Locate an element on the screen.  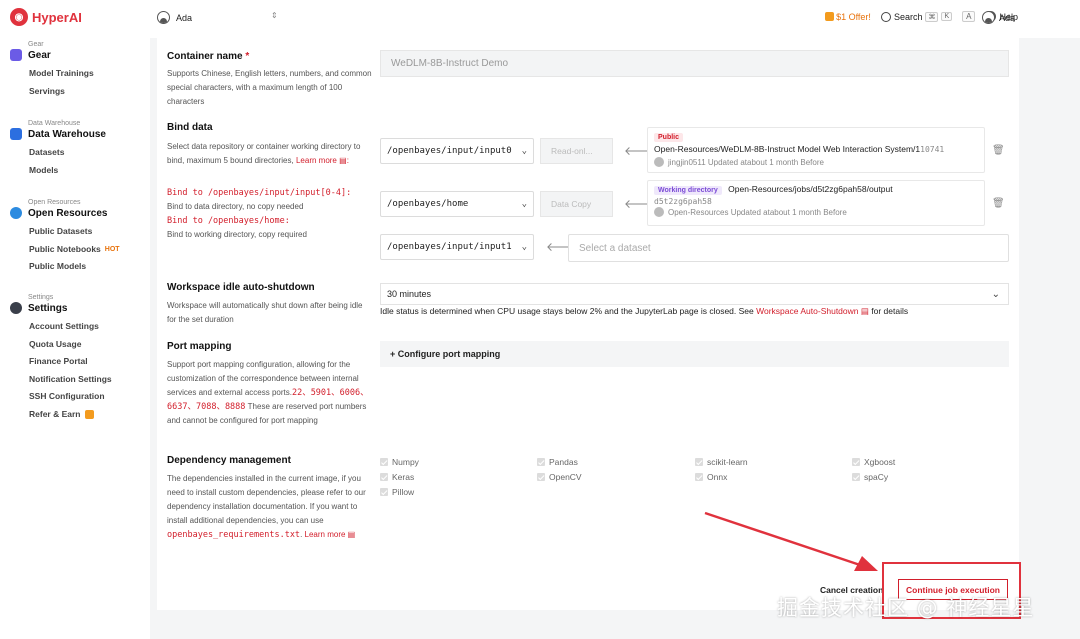
annotation-arrow is located at coordinates (791, 541).